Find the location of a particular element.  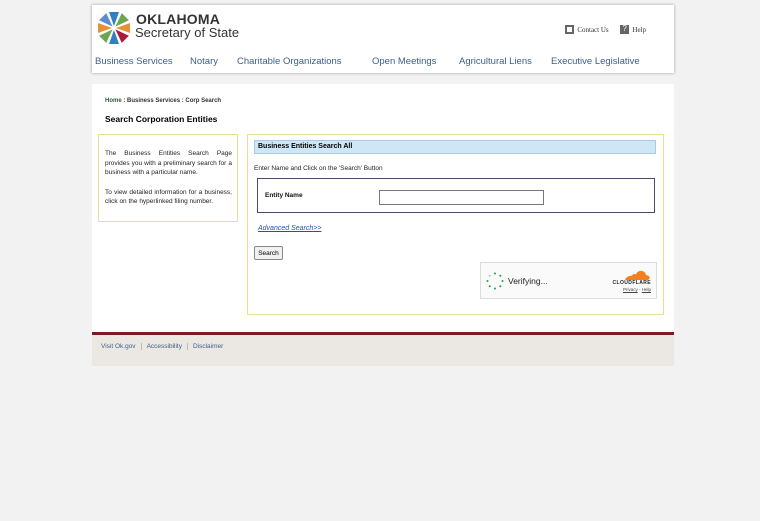

help-icon is located at coordinates (625, 29).